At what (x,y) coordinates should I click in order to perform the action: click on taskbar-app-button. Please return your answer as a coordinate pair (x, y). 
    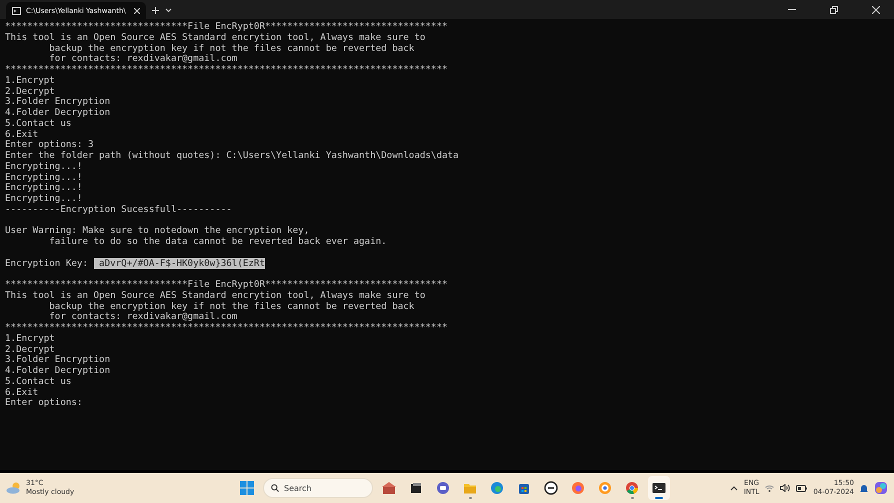
    Looking at the image, I should click on (659, 488).